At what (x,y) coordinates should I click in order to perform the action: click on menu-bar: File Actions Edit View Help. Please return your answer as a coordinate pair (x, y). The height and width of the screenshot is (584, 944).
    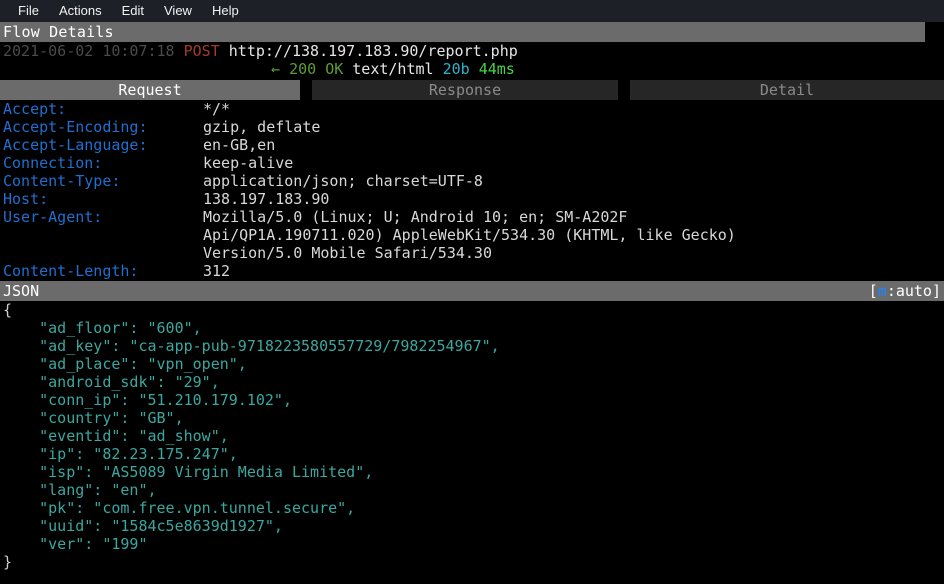
    Looking at the image, I should click on (472, 11).